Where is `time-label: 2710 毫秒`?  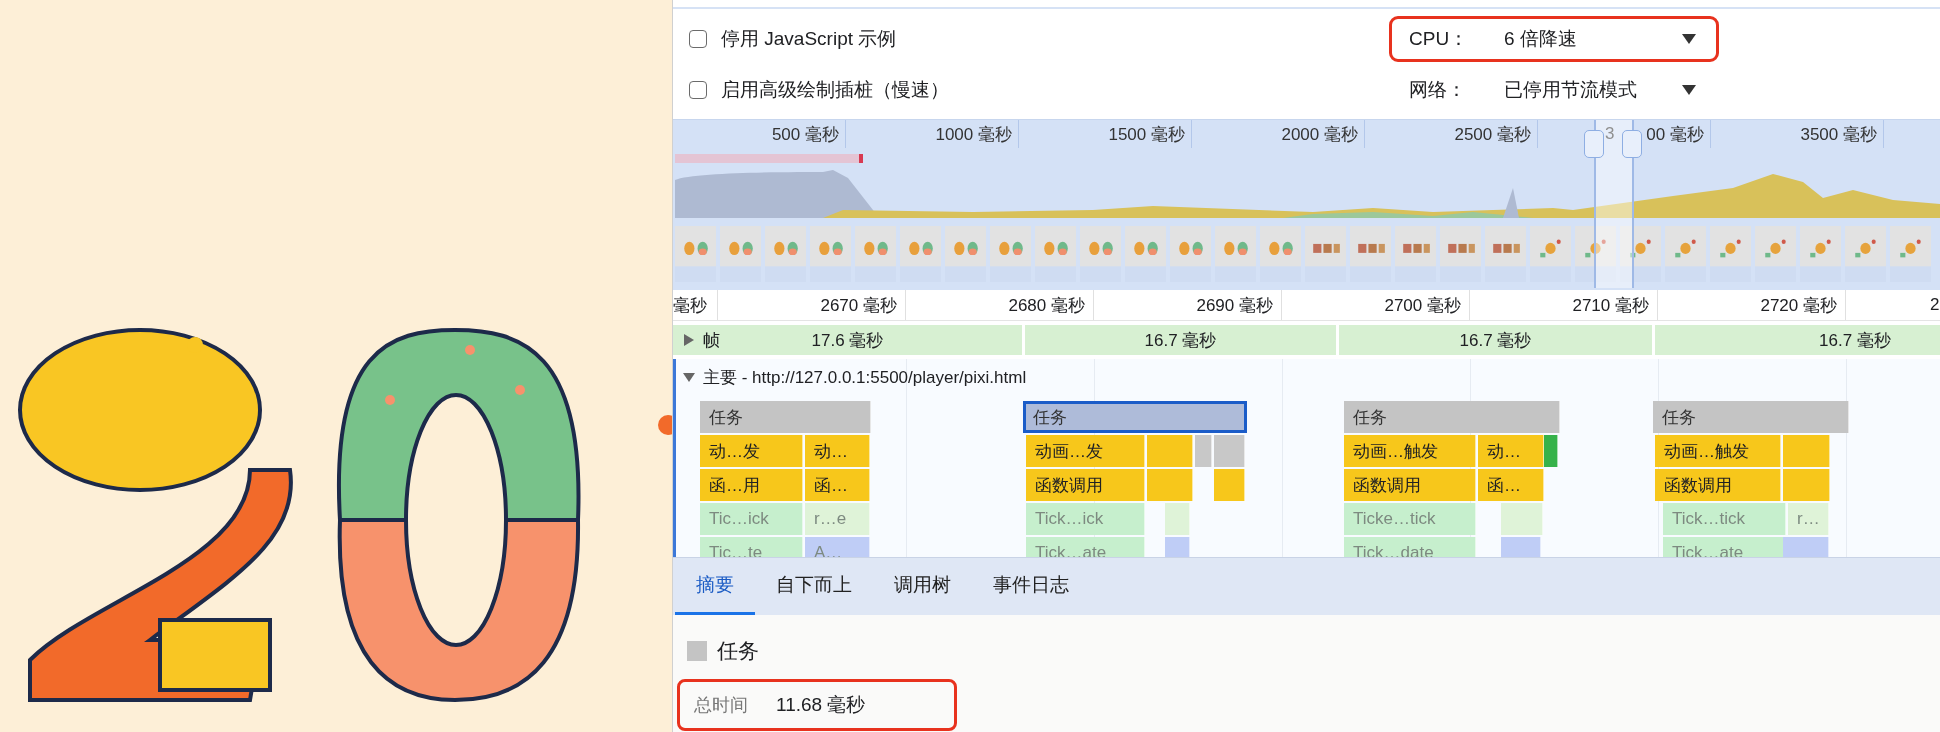 time-label: 2710 毫秒 is located at coordinates (1610, 305).